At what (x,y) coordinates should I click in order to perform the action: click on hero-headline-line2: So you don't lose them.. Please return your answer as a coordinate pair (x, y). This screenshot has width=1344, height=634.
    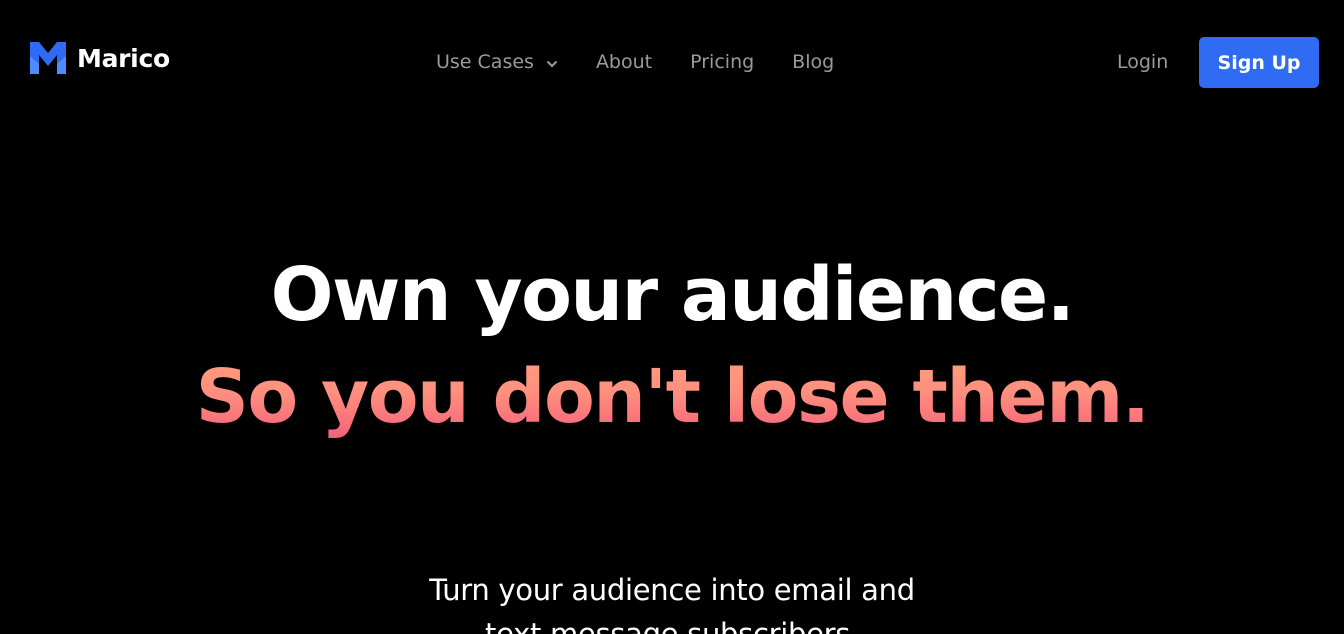
    Looking at the image, I should click on (672, 397).